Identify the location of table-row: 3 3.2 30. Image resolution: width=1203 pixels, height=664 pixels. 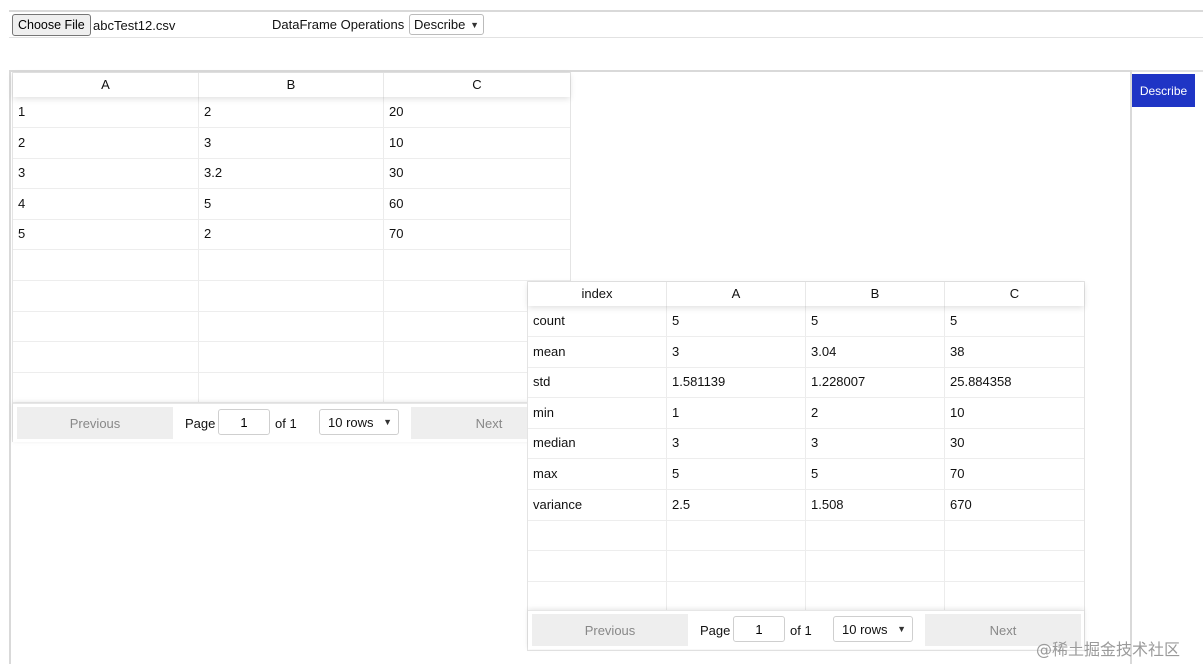
(291, 174).